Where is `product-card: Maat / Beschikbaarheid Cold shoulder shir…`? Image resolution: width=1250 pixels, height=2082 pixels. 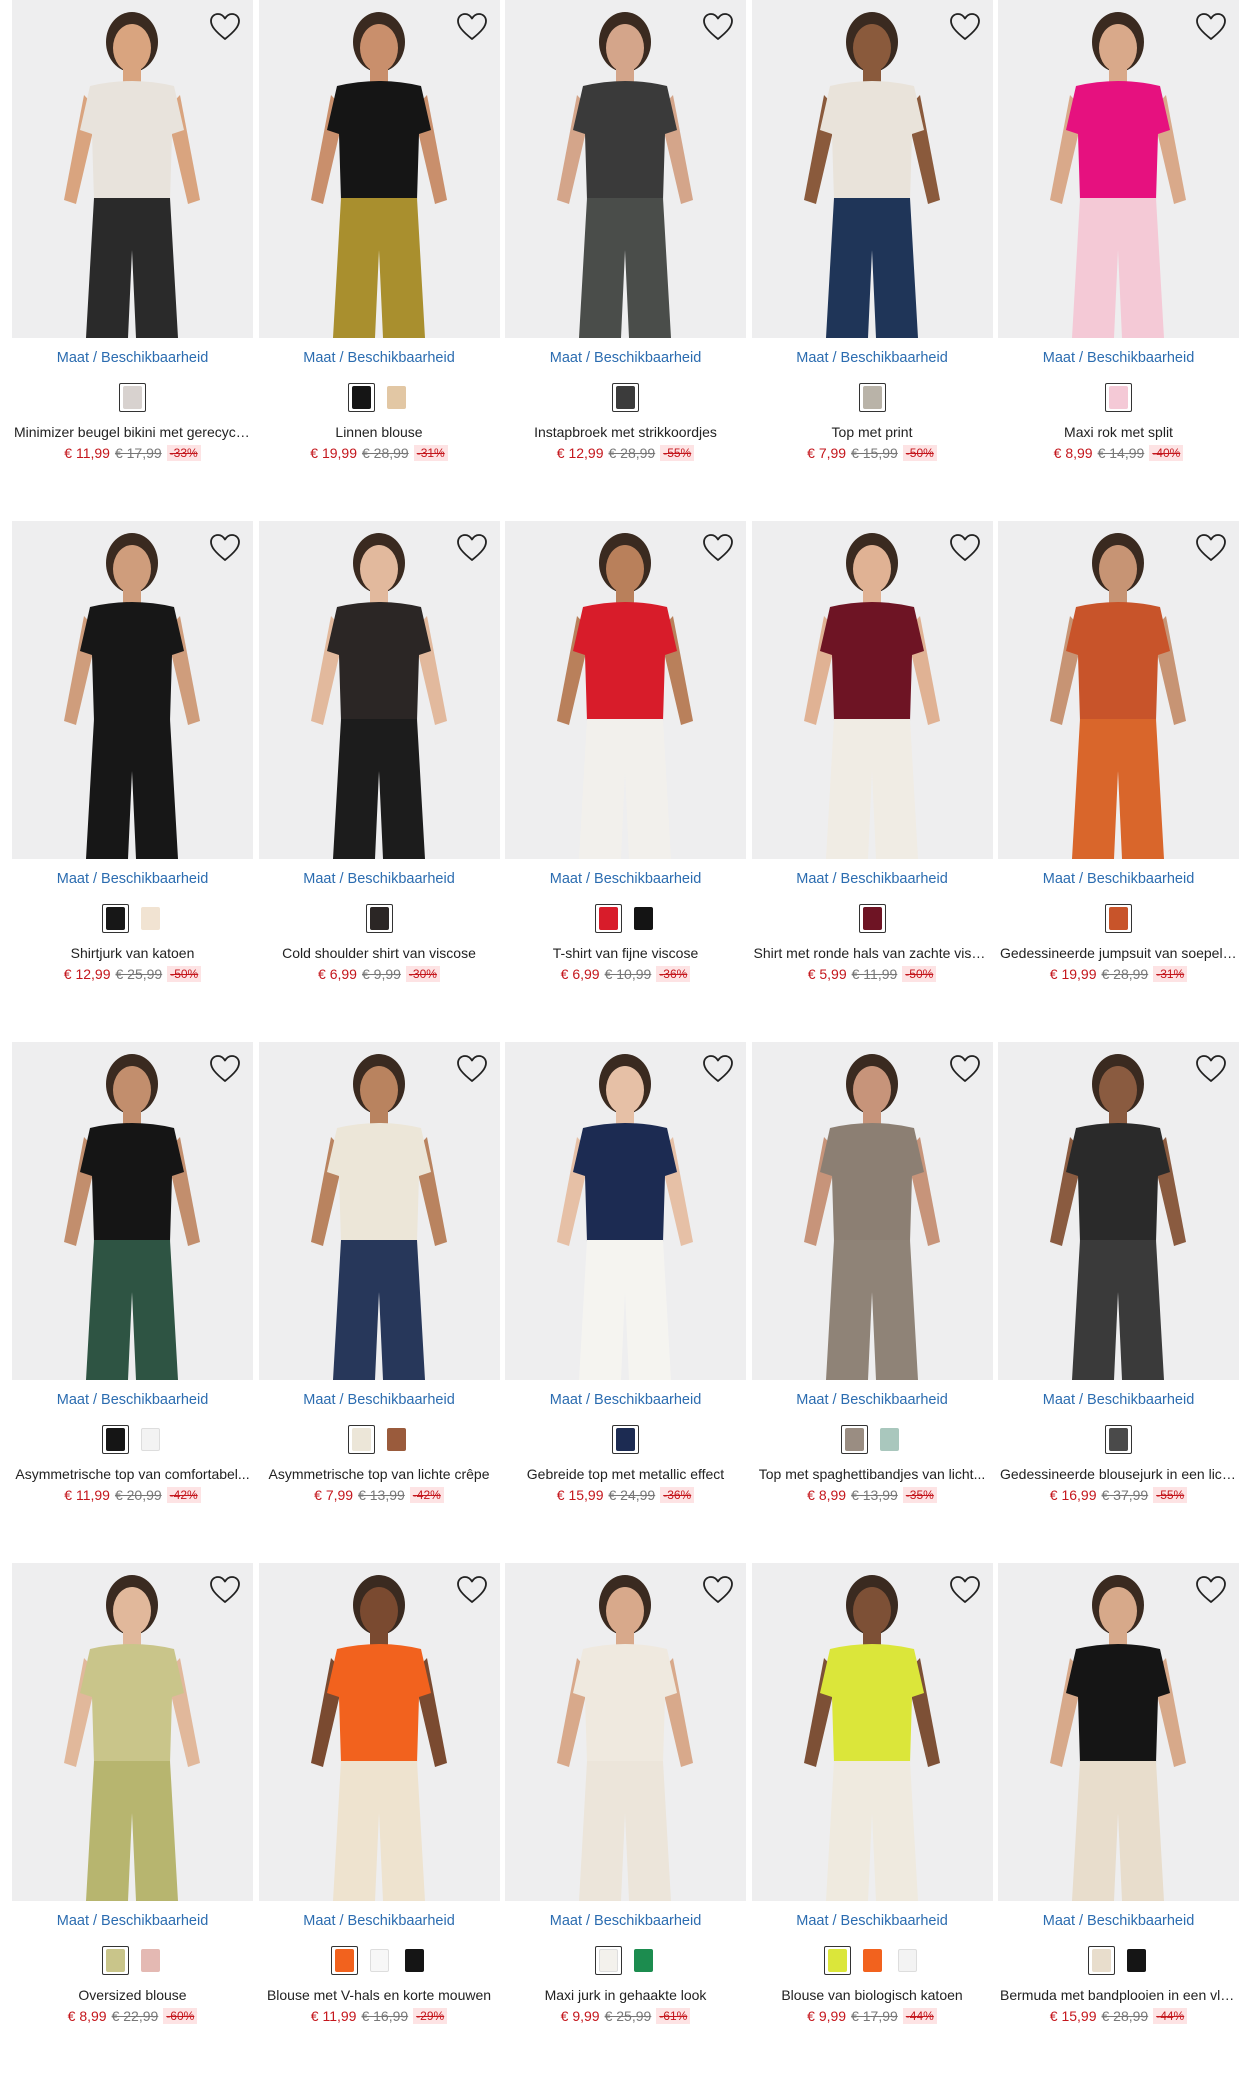 product-card: Maat / Beschikbaarheid Cold shoulder shir… is located at coordinates (379, 781).